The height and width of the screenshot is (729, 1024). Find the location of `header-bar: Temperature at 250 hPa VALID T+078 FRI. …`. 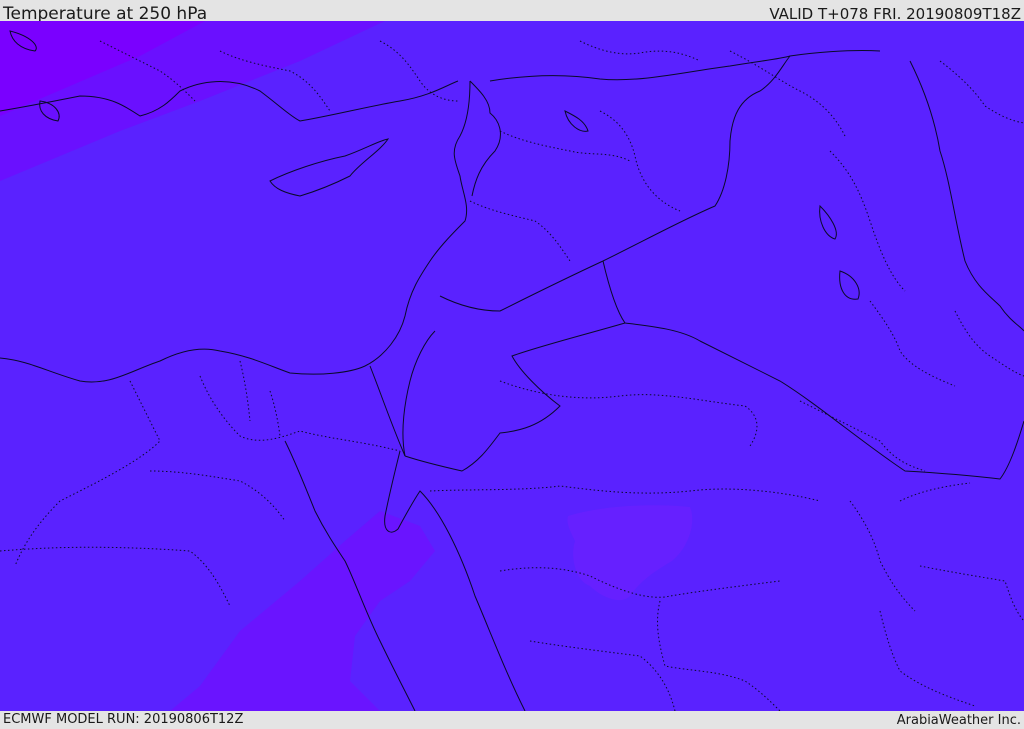

header-bar: Temperature at 250 hPa VALID T+078 FRI. … is located at coordinates (512, 12).